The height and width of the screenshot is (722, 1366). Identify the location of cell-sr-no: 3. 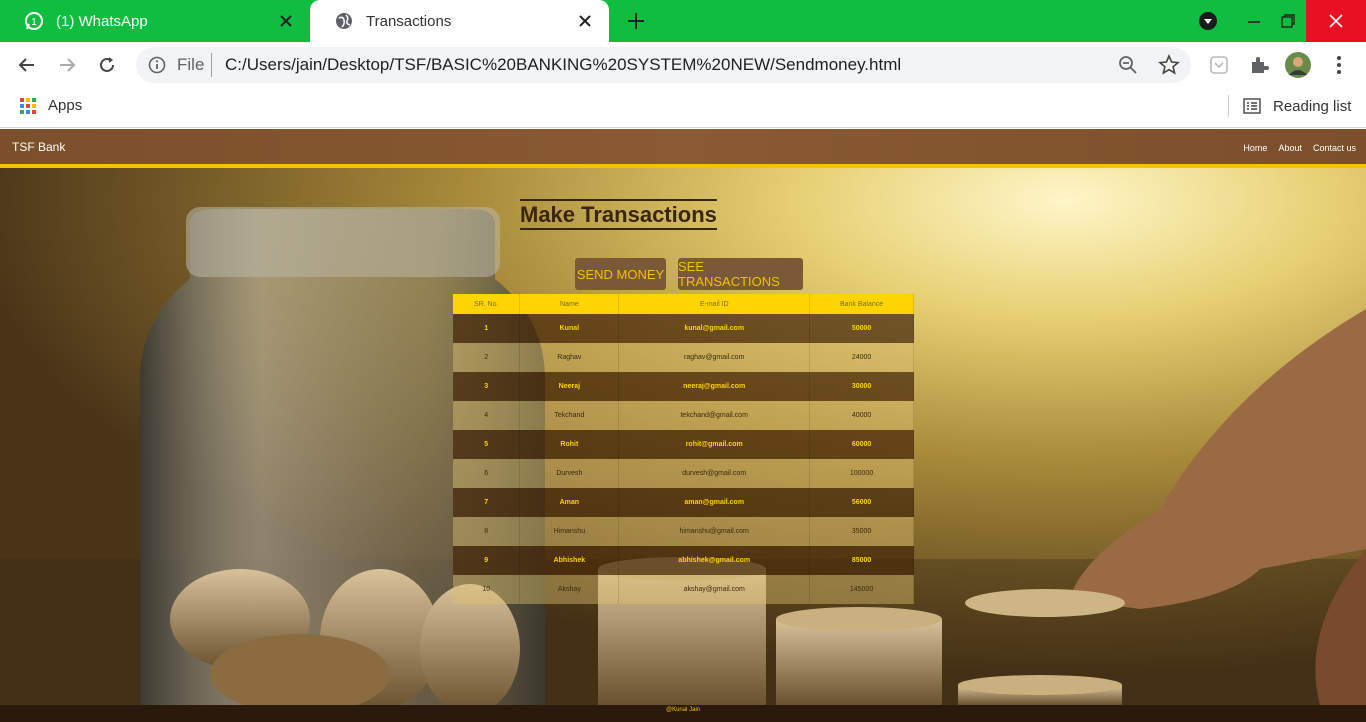
(487, 386).